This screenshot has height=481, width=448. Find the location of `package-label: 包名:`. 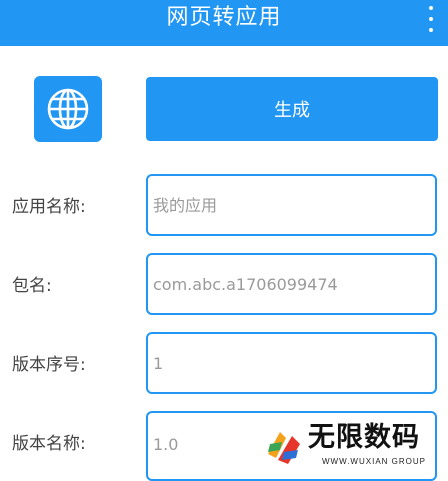

package-label: 包名: is located at coordinates (32, 286).